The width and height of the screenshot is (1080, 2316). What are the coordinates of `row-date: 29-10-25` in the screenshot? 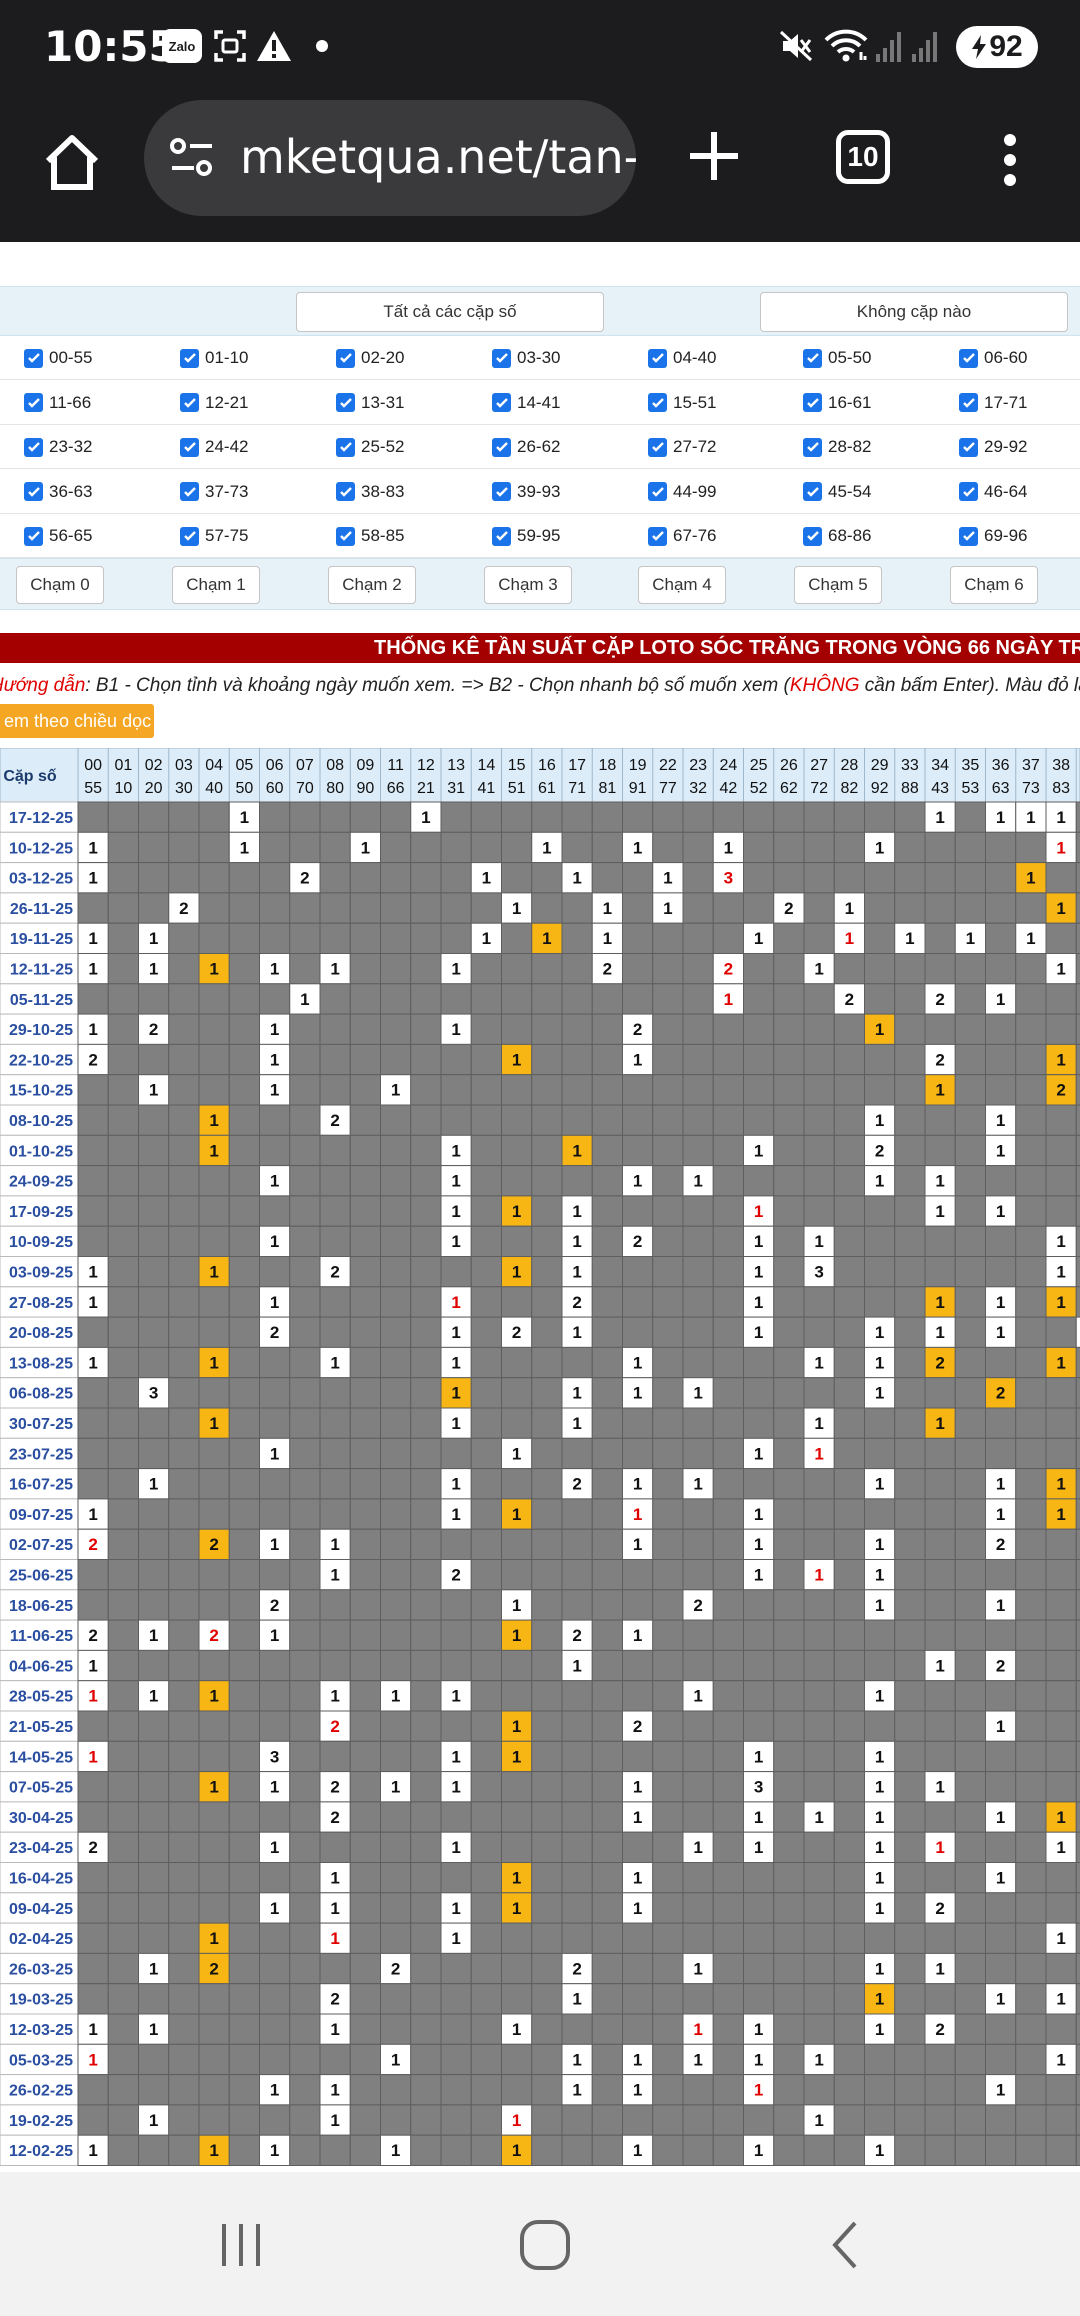 It's located at (41, 1030).